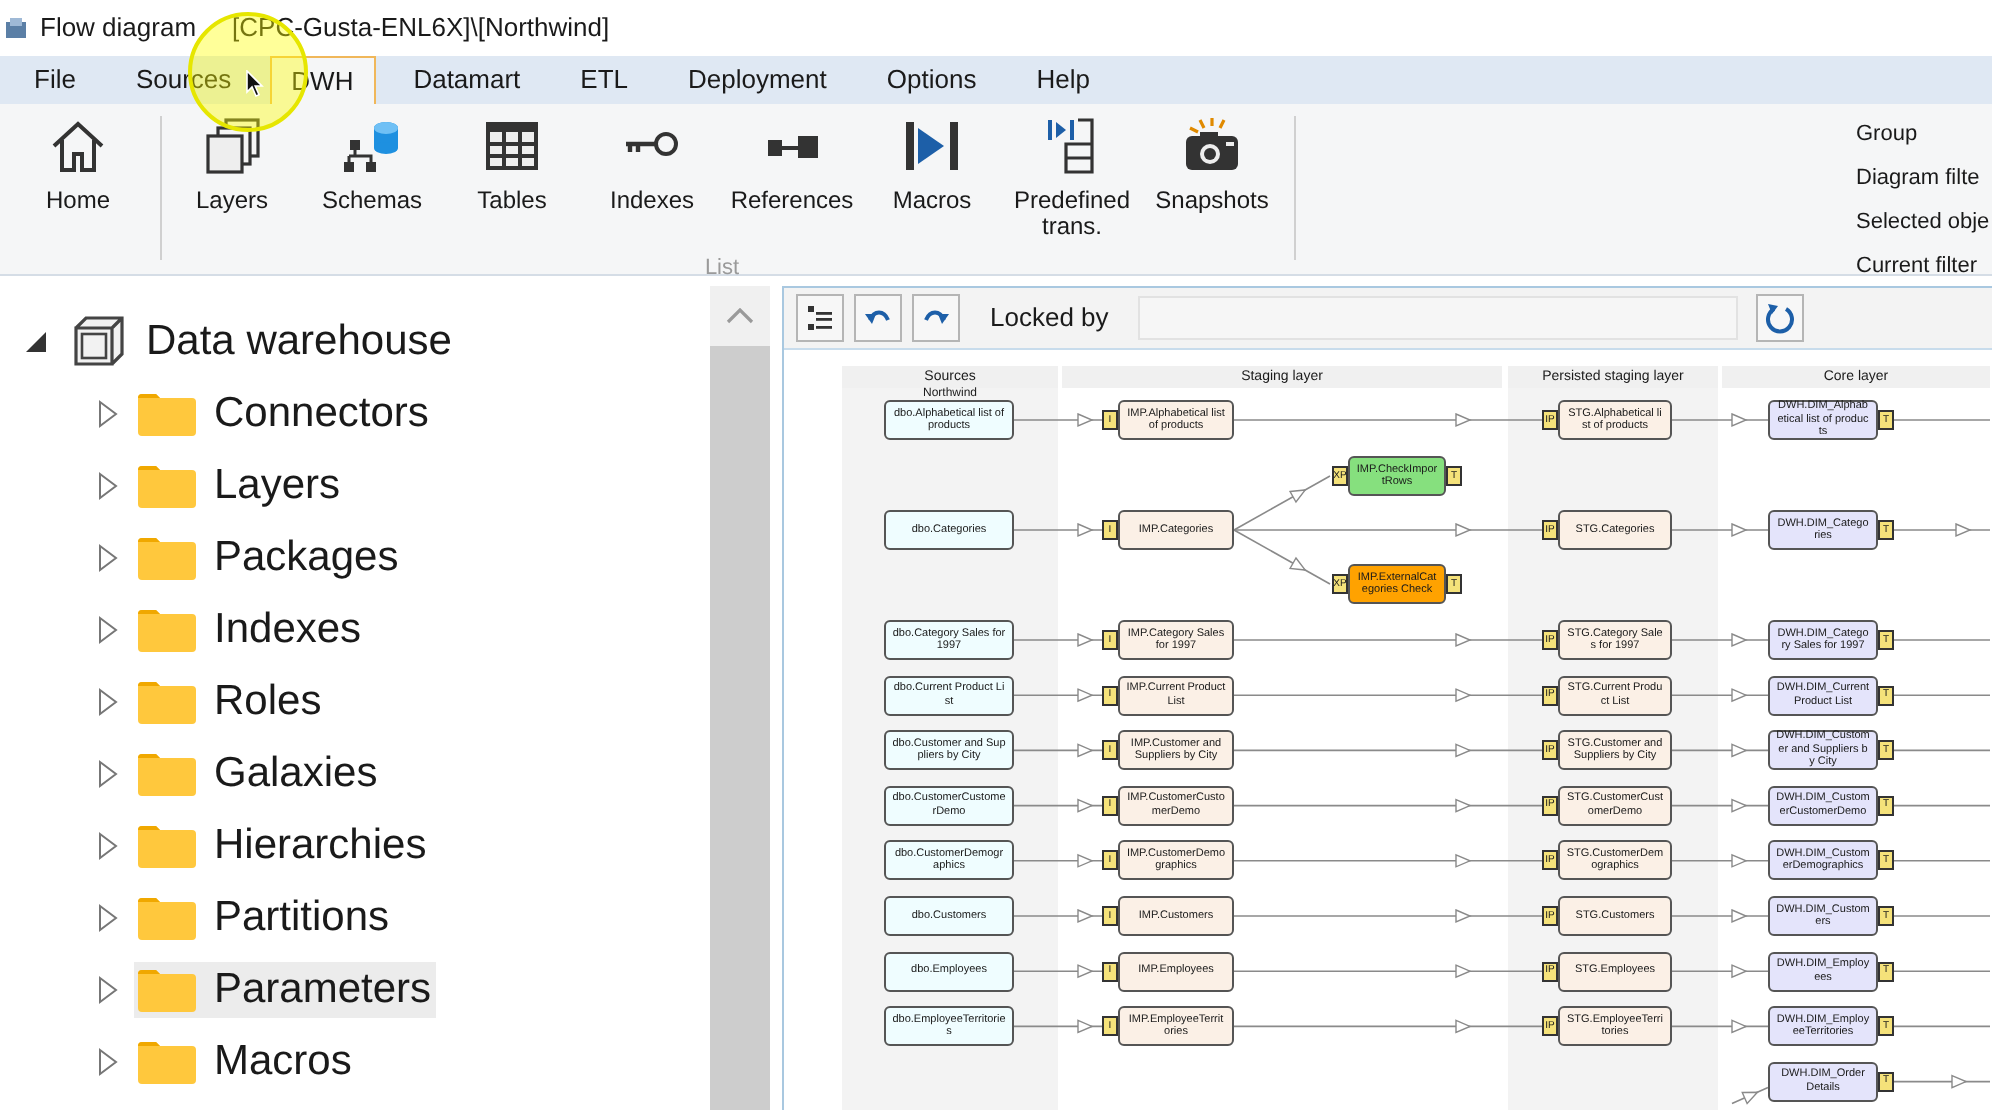 This screenshot has height=1110, width=1992. What do you see at coordinates (1923, 178) in the screenshot?
I see `ribbon-option: Diagram filte` at bounding box center [1923, 178].